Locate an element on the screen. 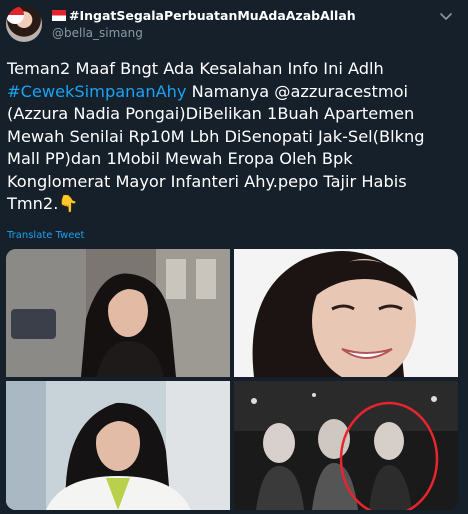 This screenshot has height=514, width=468. chevron-down-icon is located at coordinates (446, 16).